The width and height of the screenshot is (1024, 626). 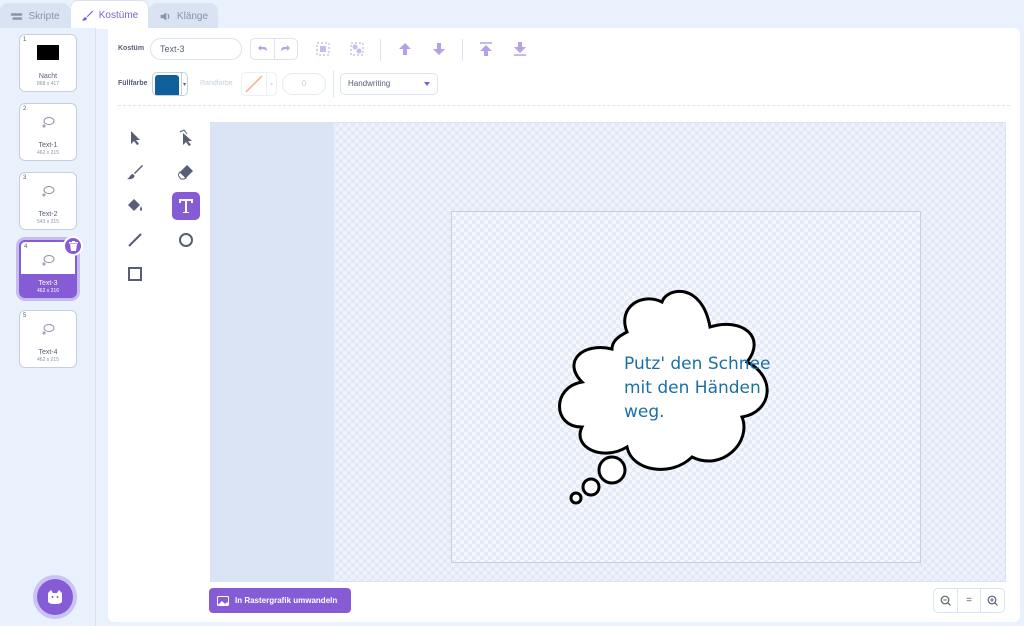 What do you see at coordinates (48, 222) in the screenshot?
I see `costume-size: 543 x 215` at bounding box center [48, 222].